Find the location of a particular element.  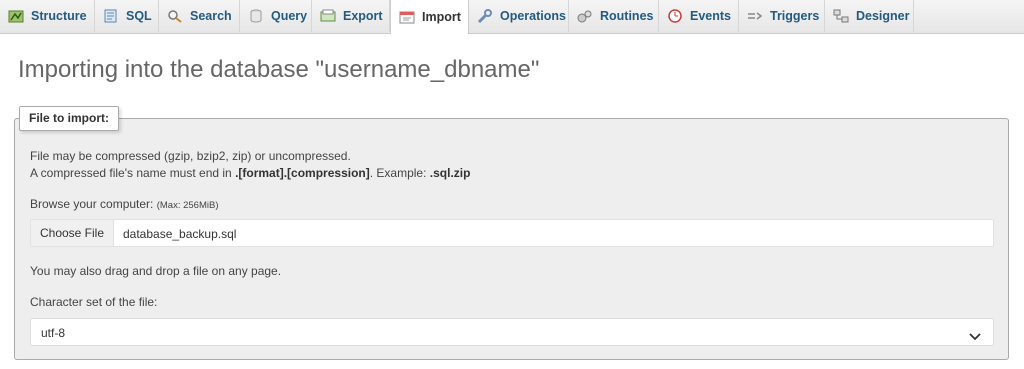

max-size-note: (Max: 256MiB) is located at coordinates (187, 205).